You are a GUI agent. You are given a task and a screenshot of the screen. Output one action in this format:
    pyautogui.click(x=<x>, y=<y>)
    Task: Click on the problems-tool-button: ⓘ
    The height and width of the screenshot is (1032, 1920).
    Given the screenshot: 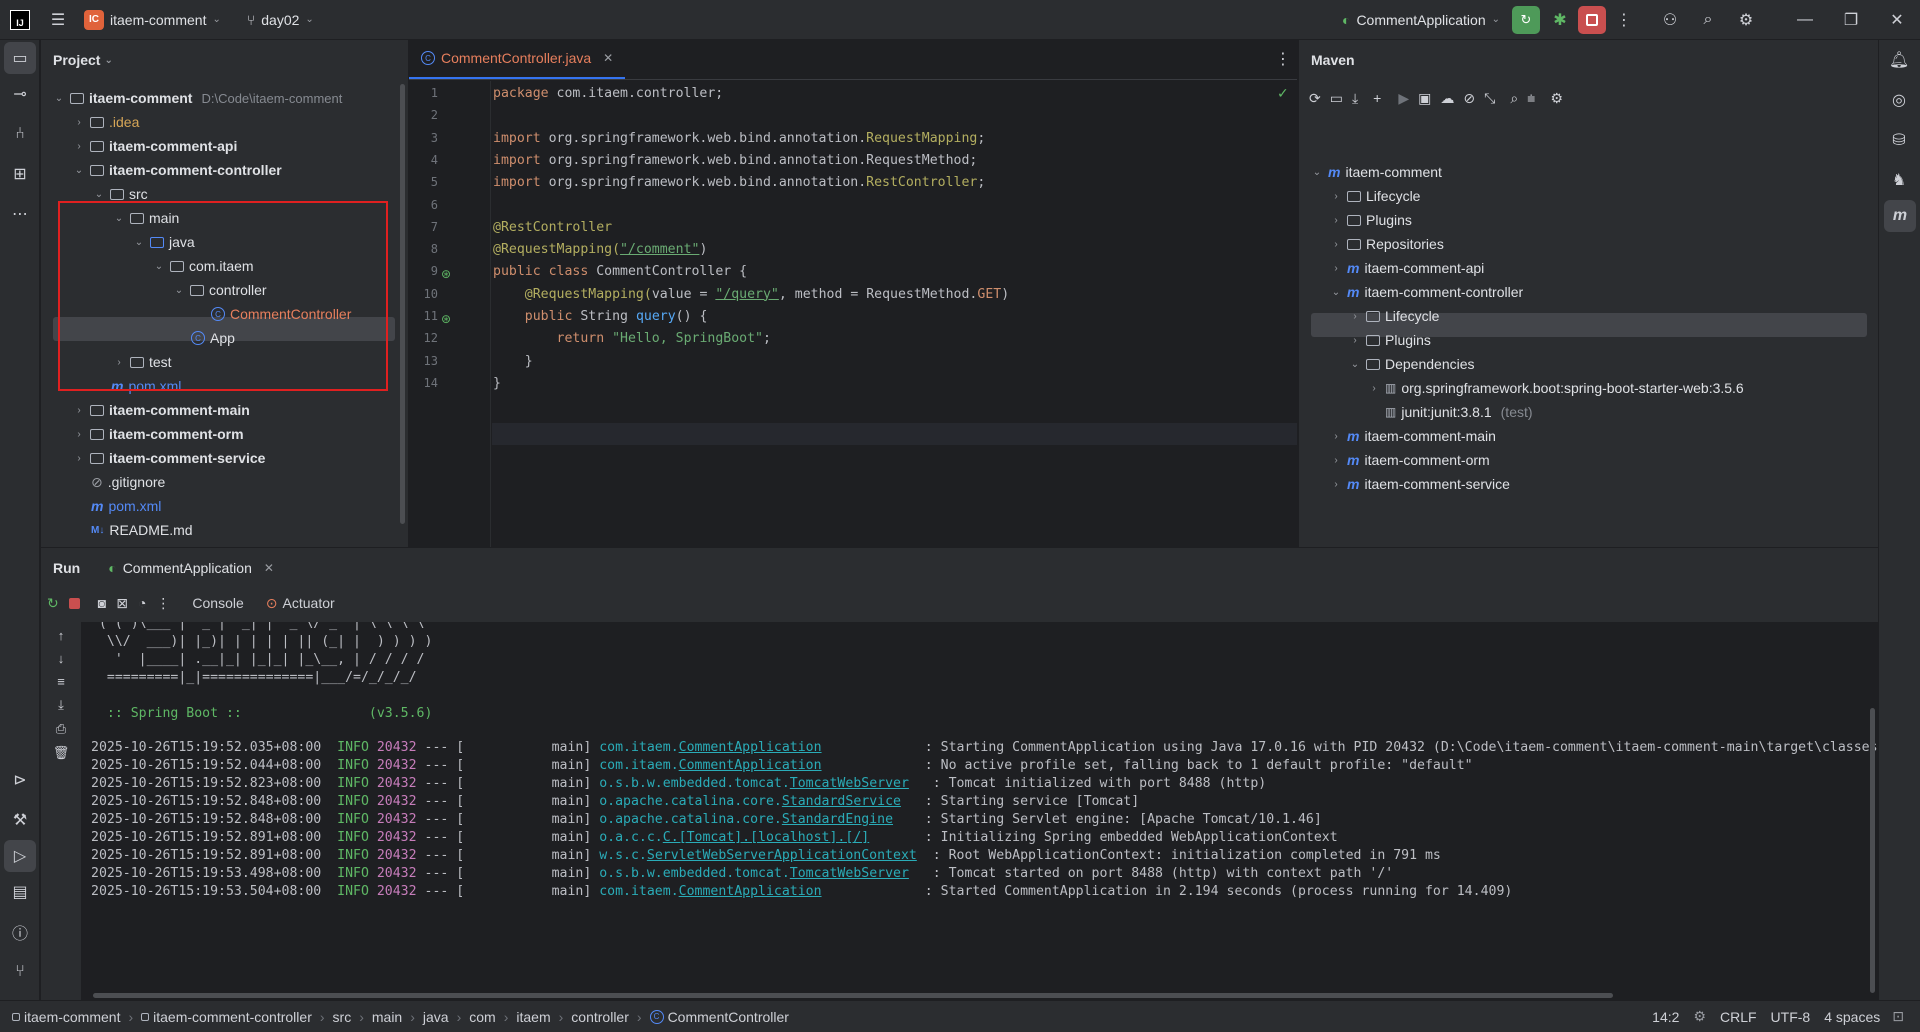 What is the action you would take?
    pyautogui.click(x=20, y=932)
    